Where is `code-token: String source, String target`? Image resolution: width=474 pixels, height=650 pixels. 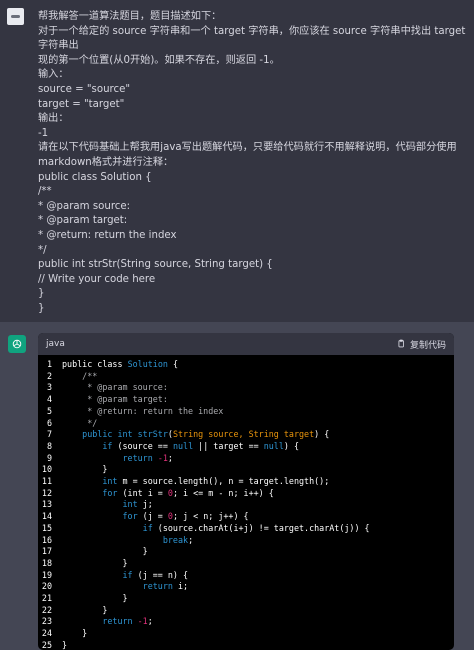
code-token: String source, String target is located at coordinates (243, 434).